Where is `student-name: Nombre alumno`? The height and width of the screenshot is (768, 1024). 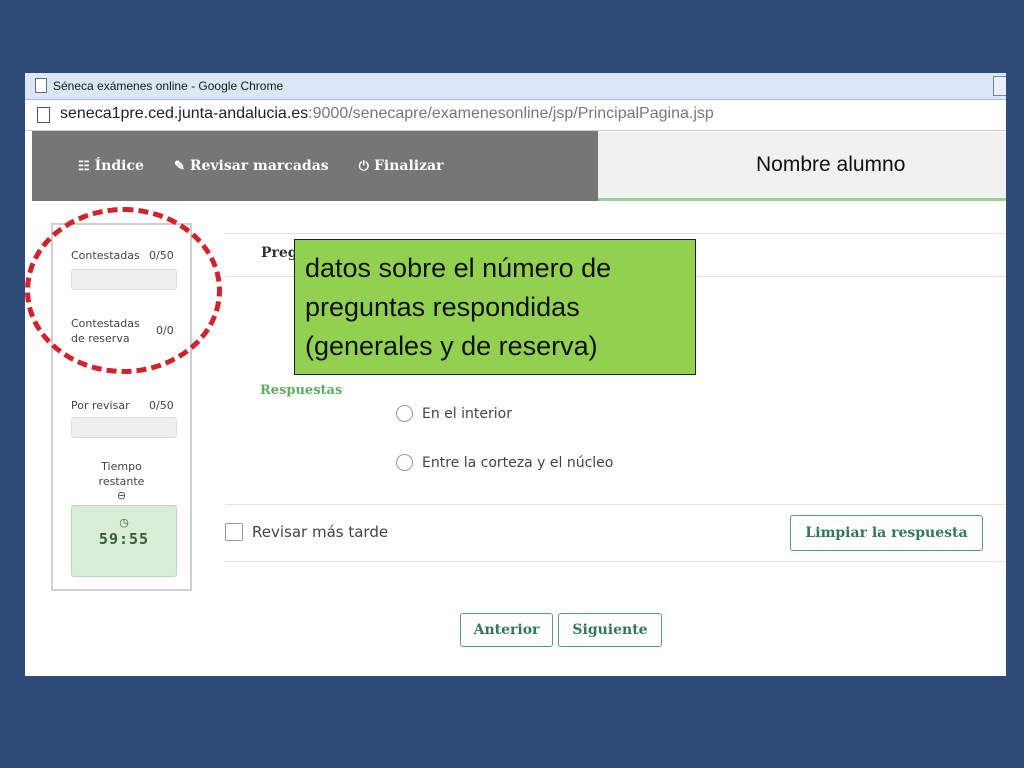 student-name: Nombre alumno is located at coordinates (831, 164).